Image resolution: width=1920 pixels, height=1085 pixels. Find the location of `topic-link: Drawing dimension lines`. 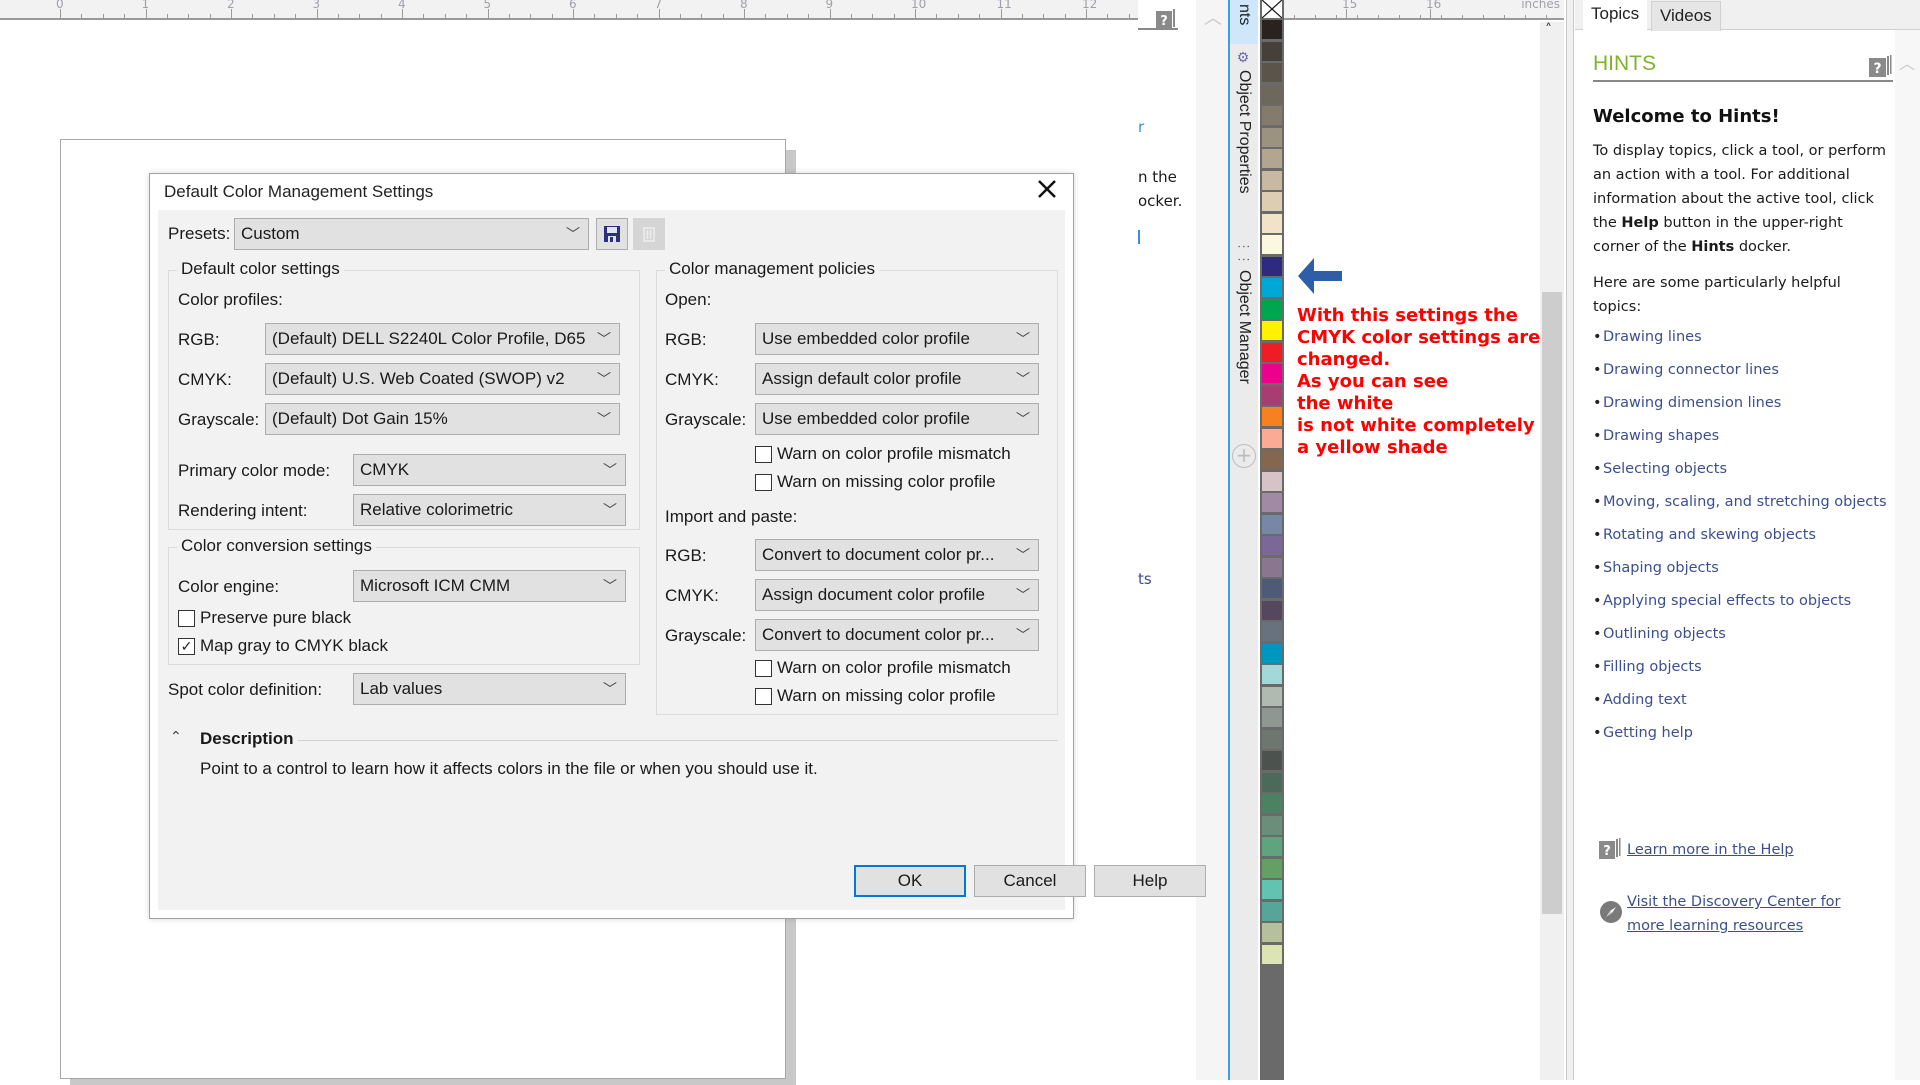

topic-link: Drawing dimension lines is located at coordinates (1743, 403).